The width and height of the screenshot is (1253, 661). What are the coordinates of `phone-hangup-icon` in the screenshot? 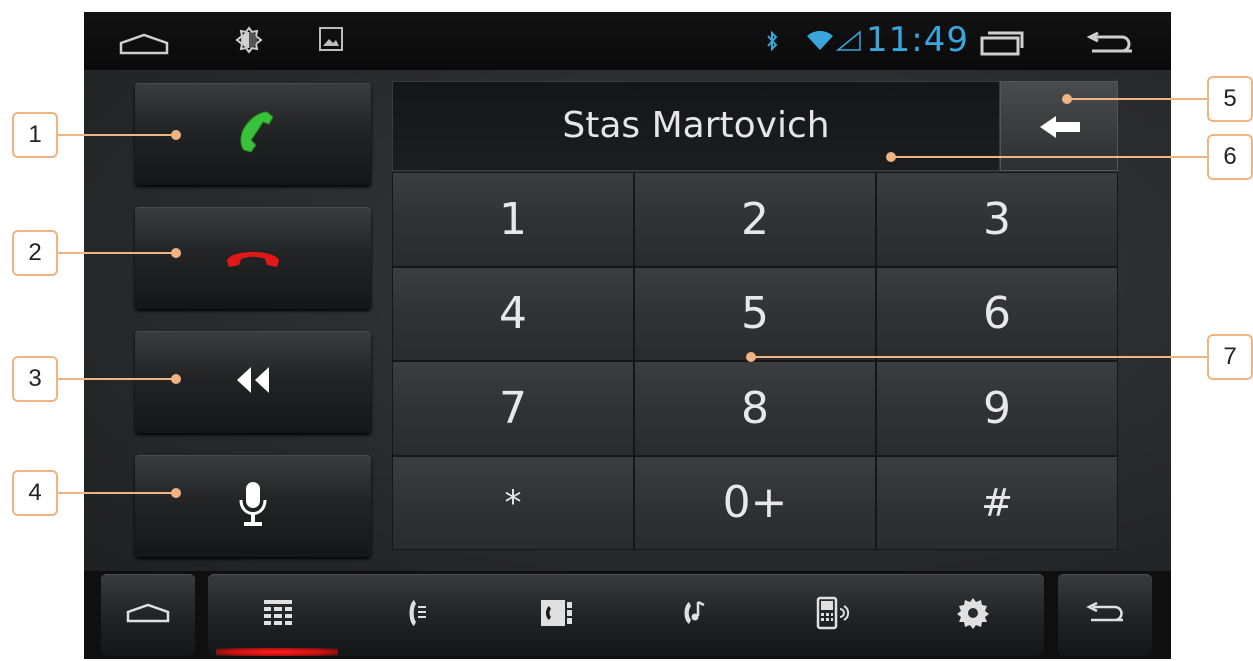 It's located at (253, 258).